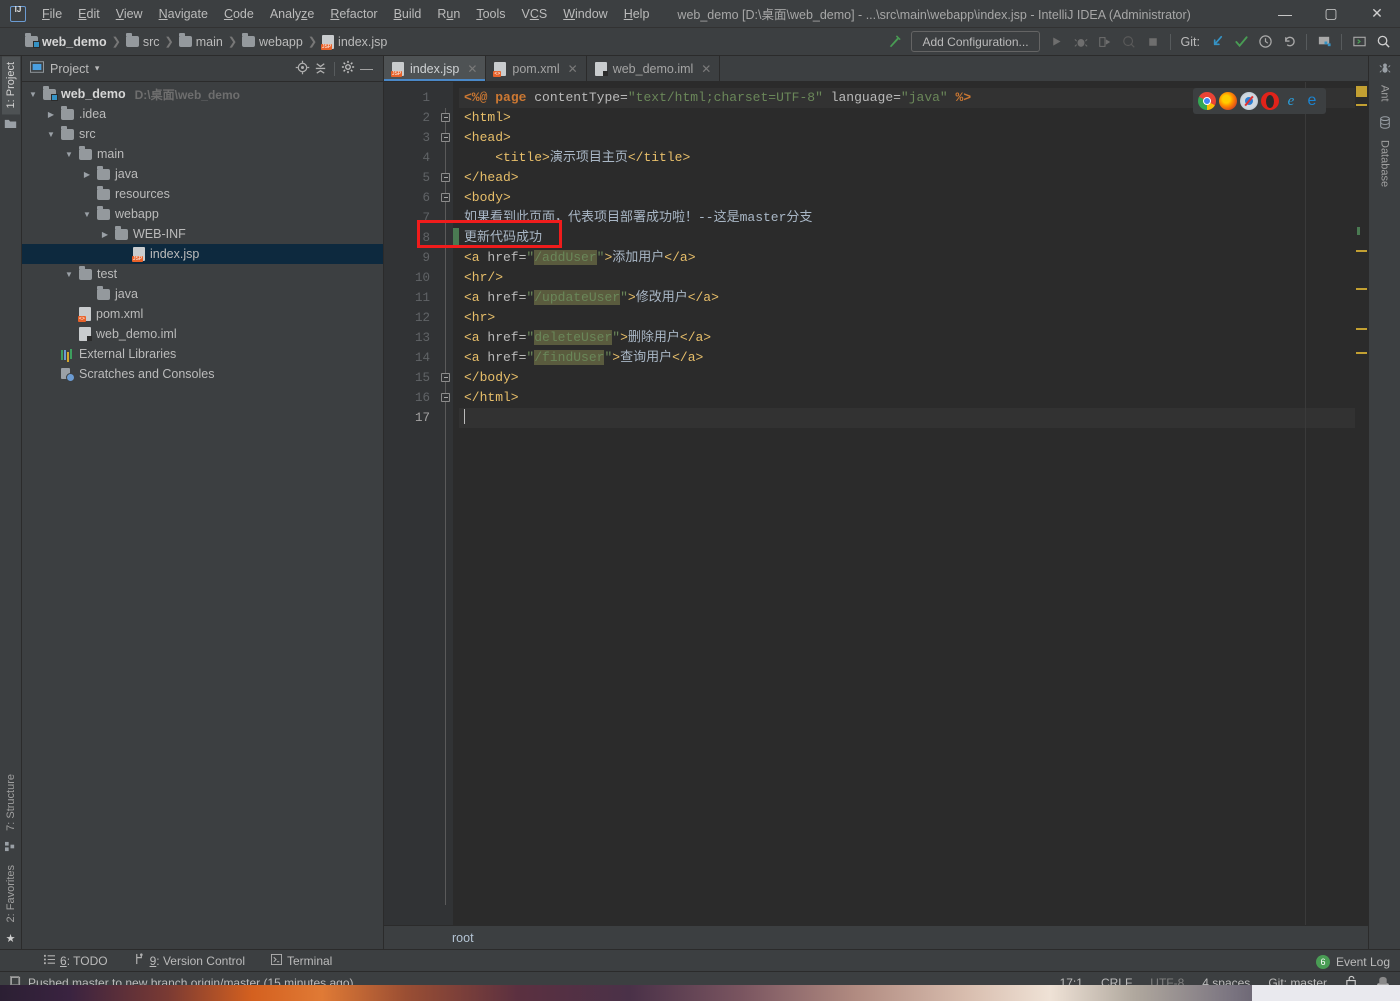 The image size is (1400, 1001). Describe the element at coordinates (411, 238) in the screenshot. I see `line-number: 8` at that location.